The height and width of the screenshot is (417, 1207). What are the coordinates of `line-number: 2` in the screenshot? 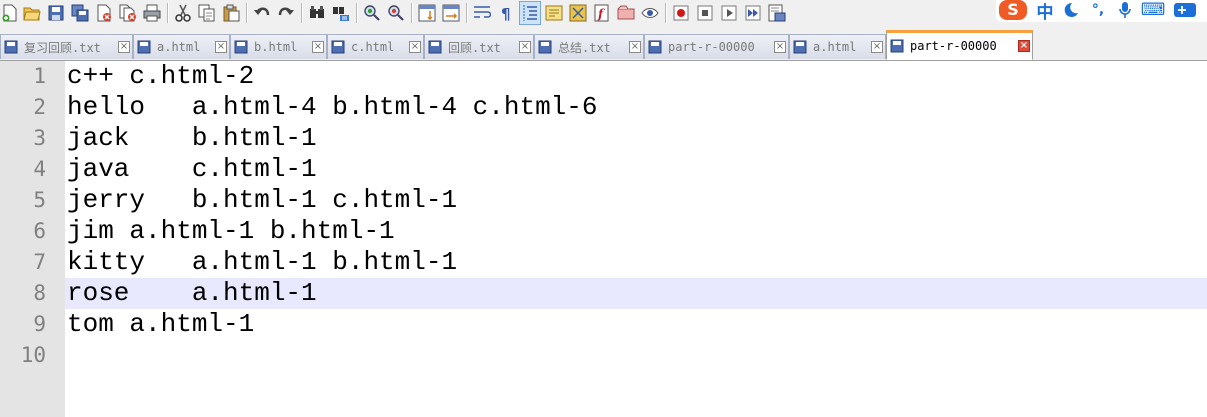 It's located at (39, 107).